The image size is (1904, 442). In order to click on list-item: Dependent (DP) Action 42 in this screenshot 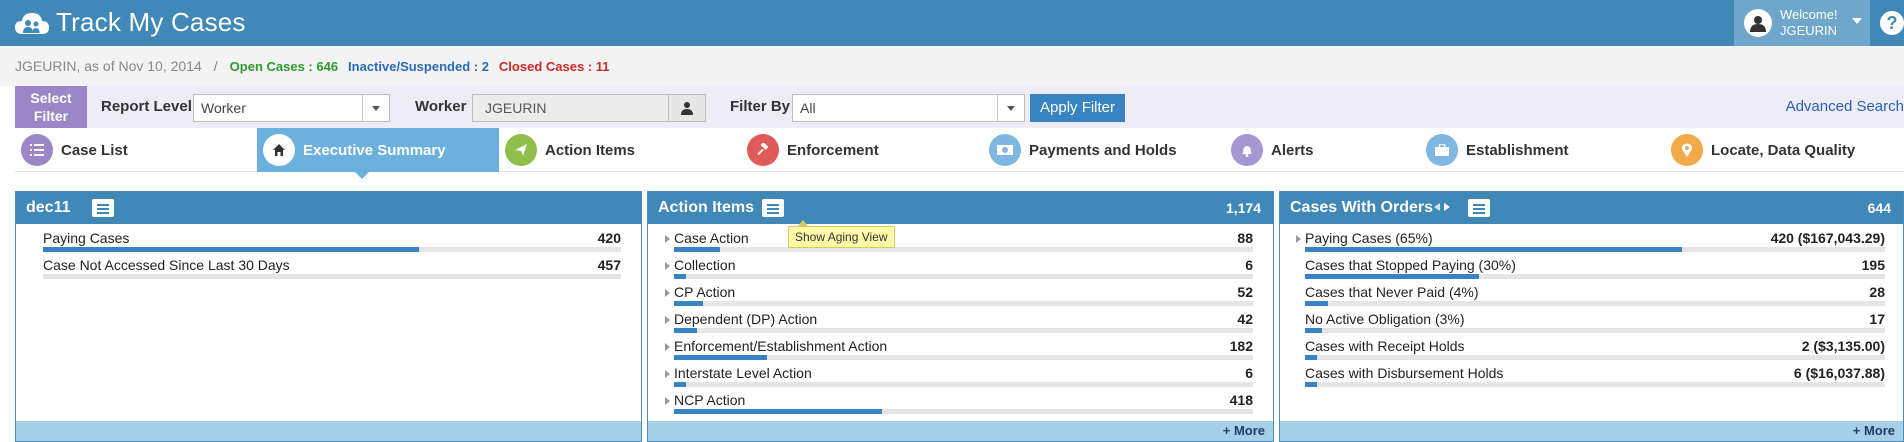, I will do `click(960, 320)`.